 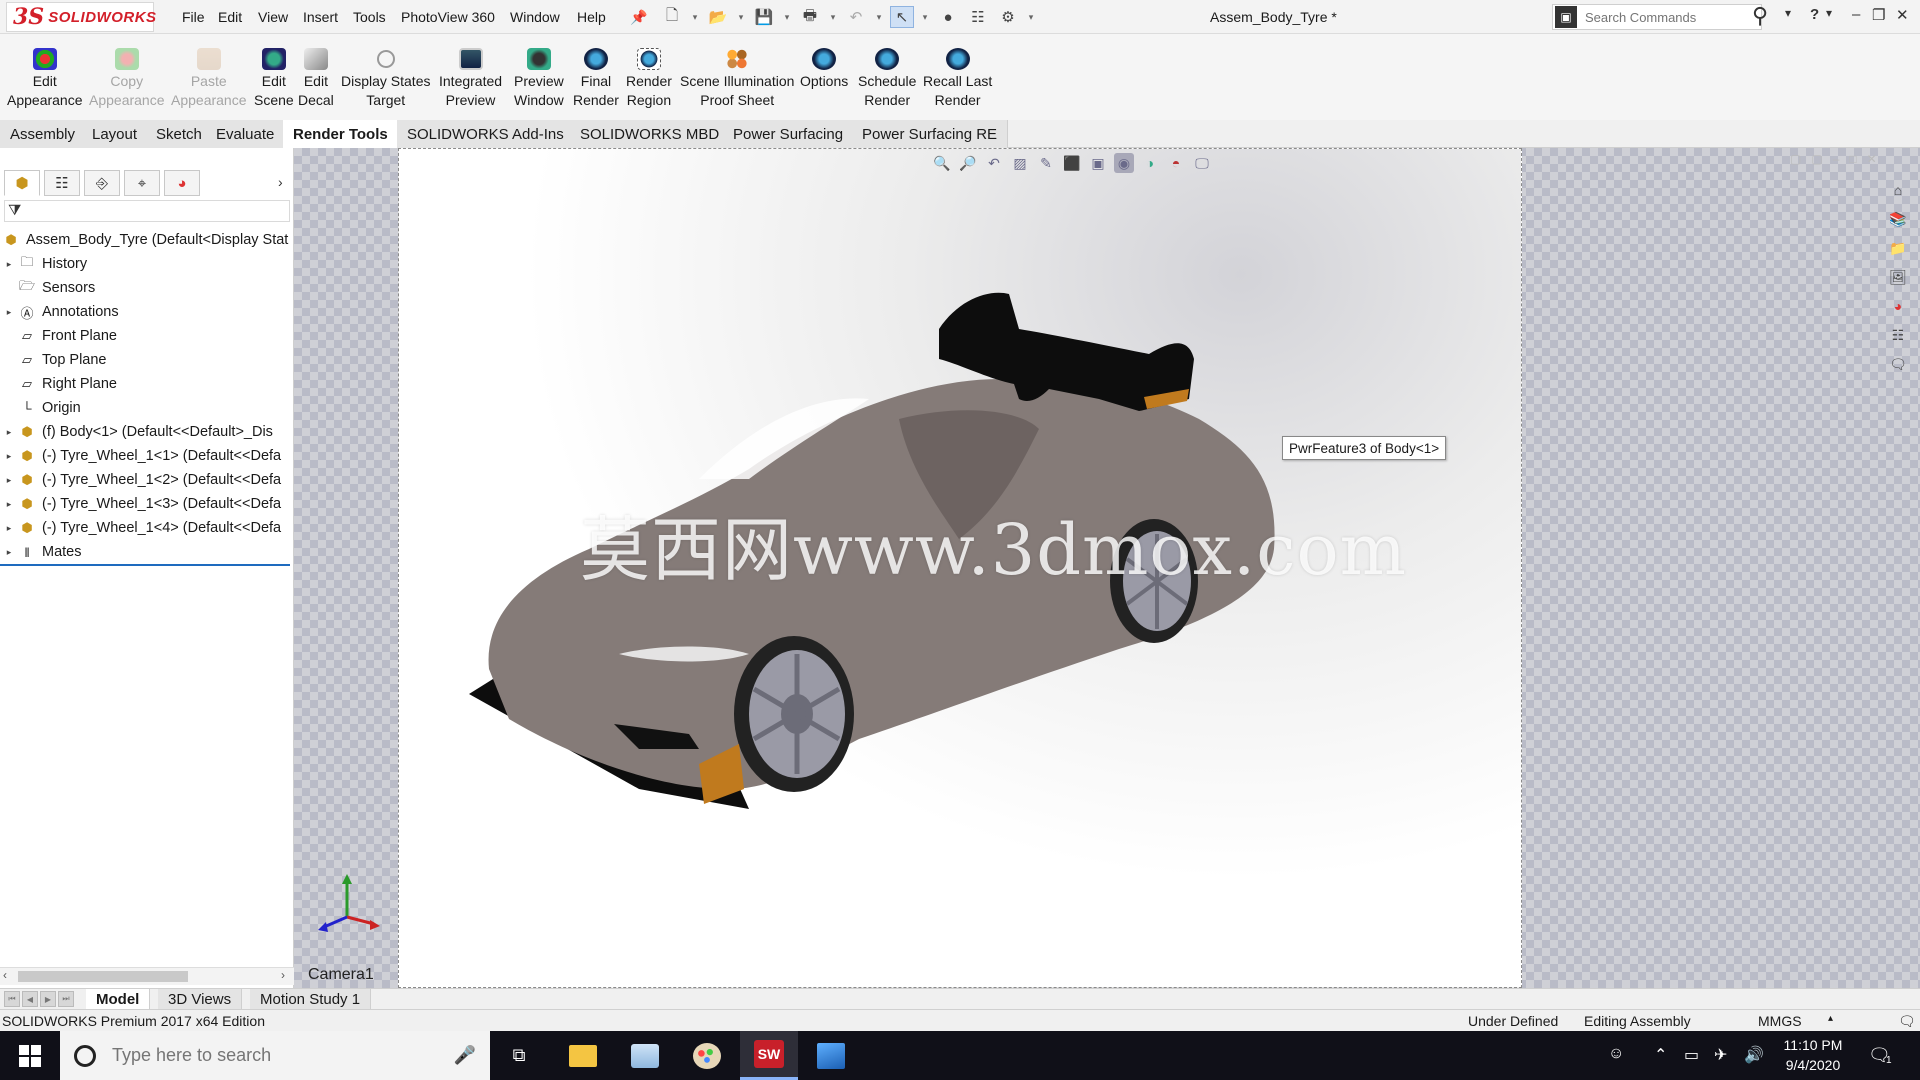 What do you see at coordinates (1008, 17) in the screenshot?
I see `gear-icon: ⚙` at bounding box center [1008, 17].